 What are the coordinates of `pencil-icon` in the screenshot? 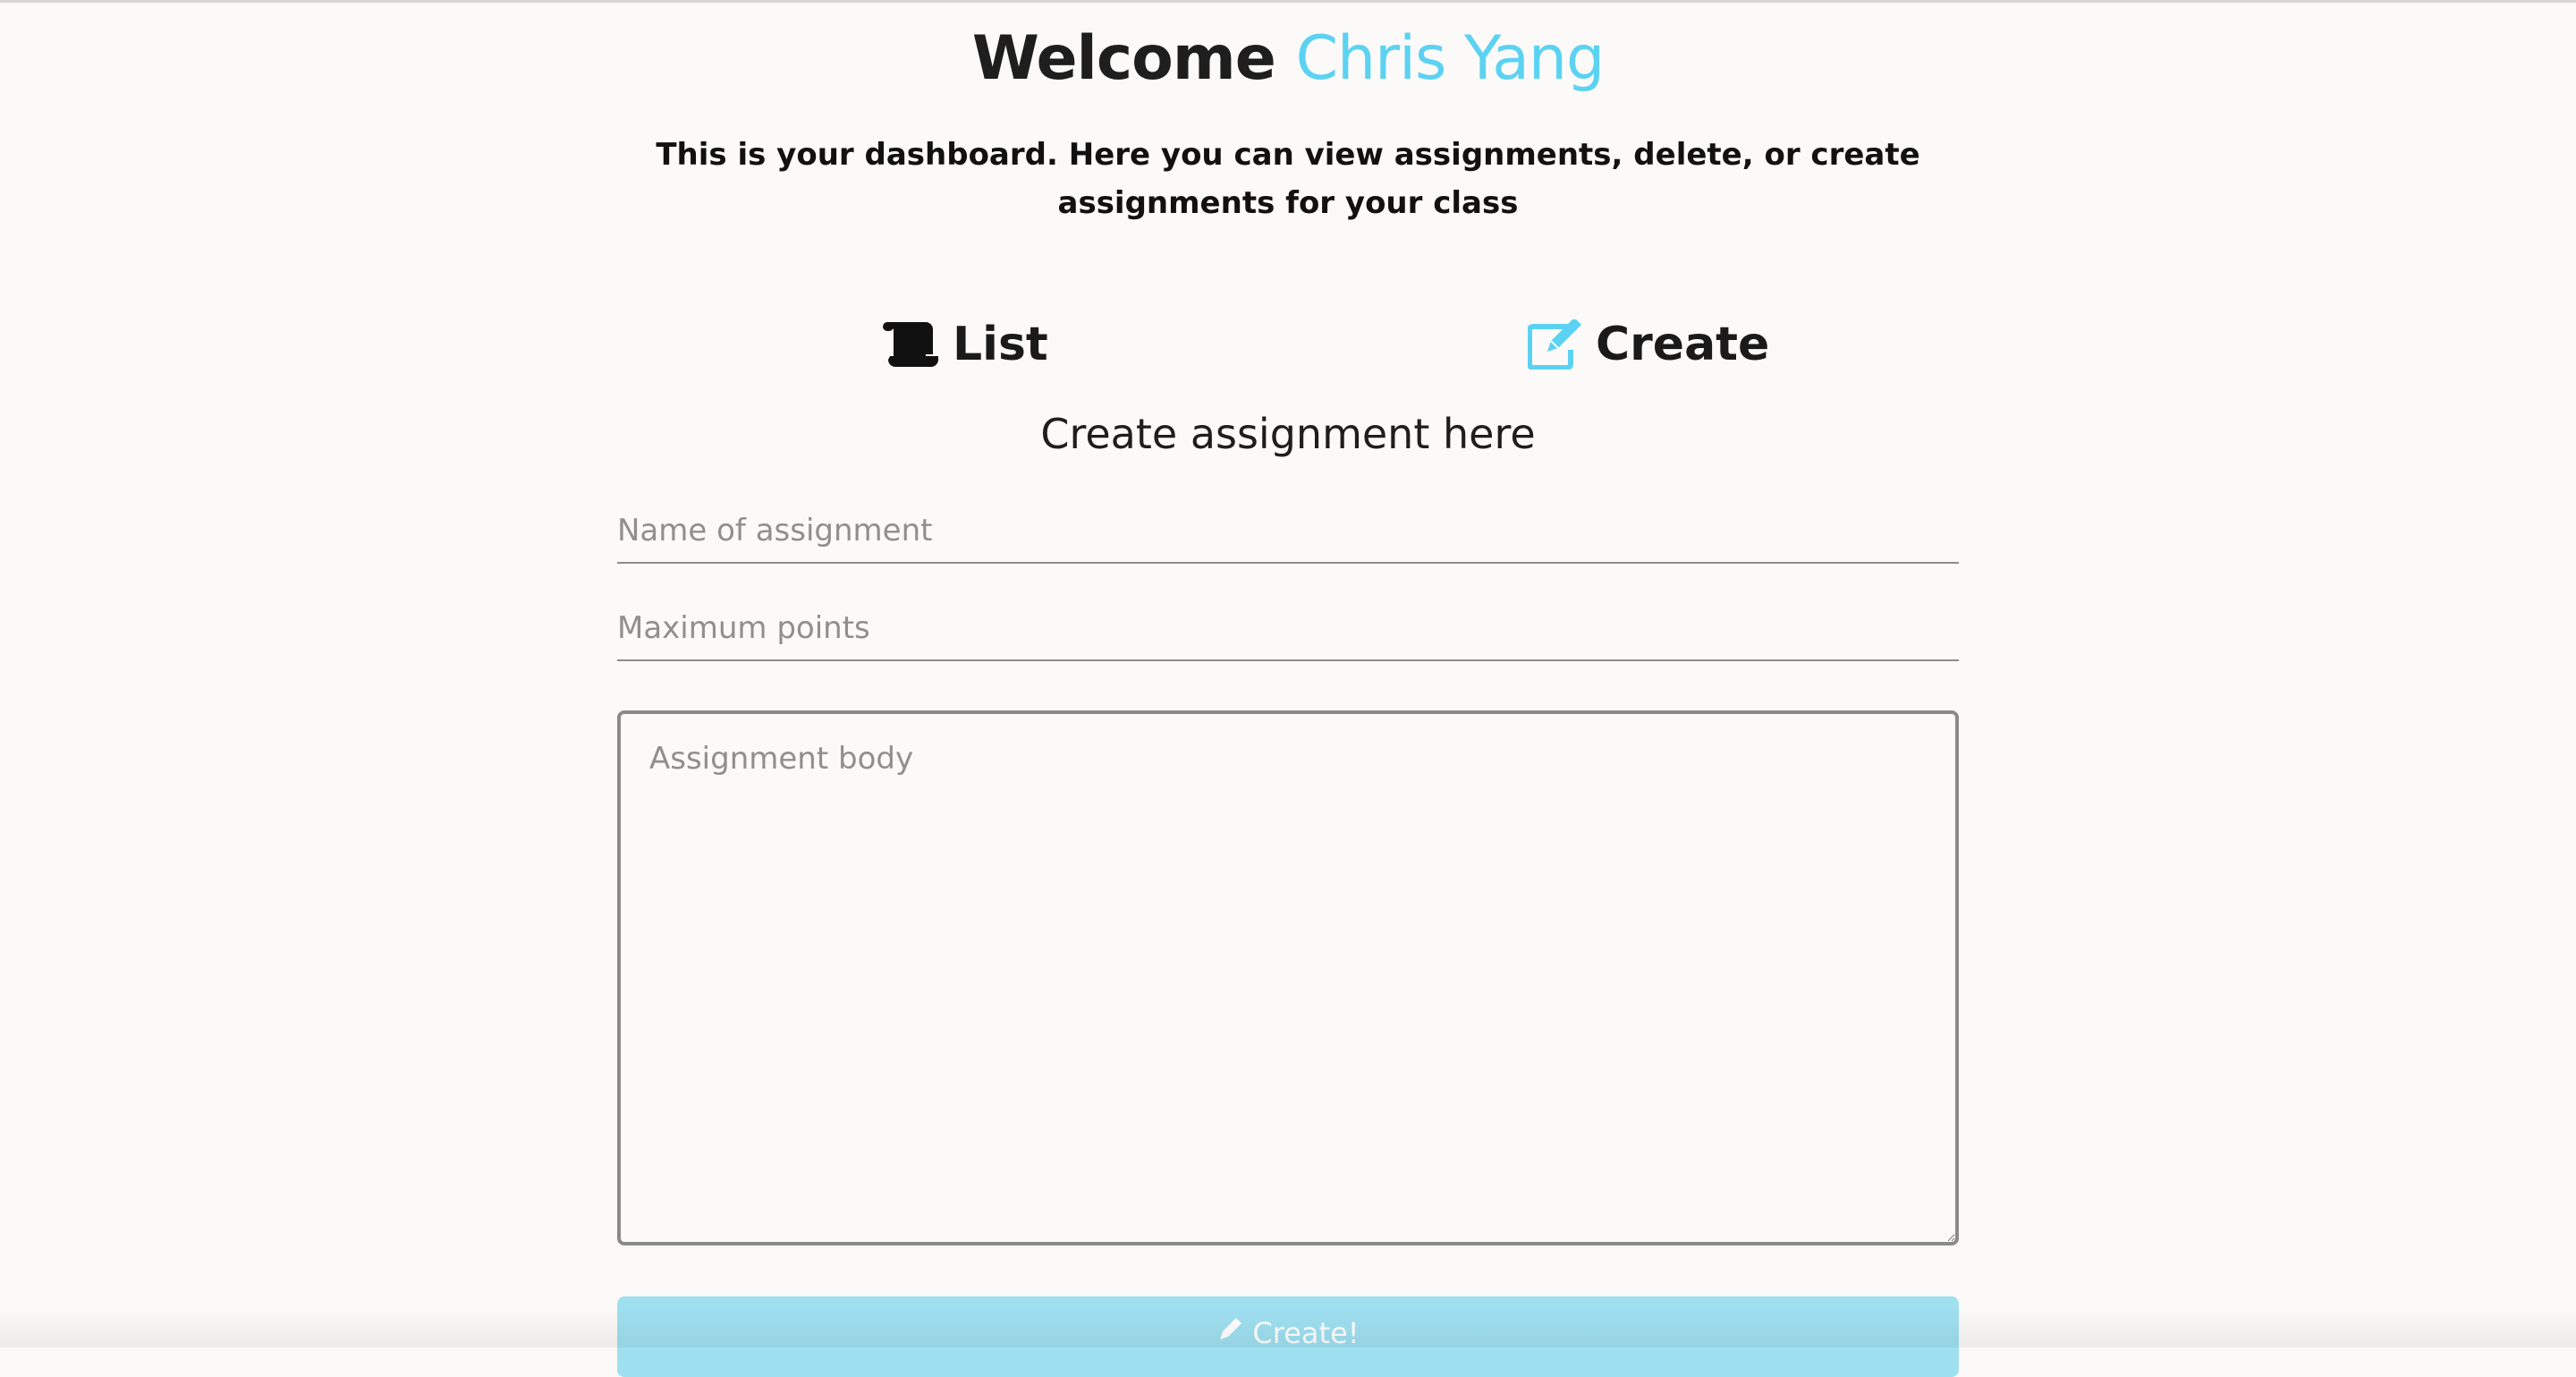 It's located at (1229, 1333).